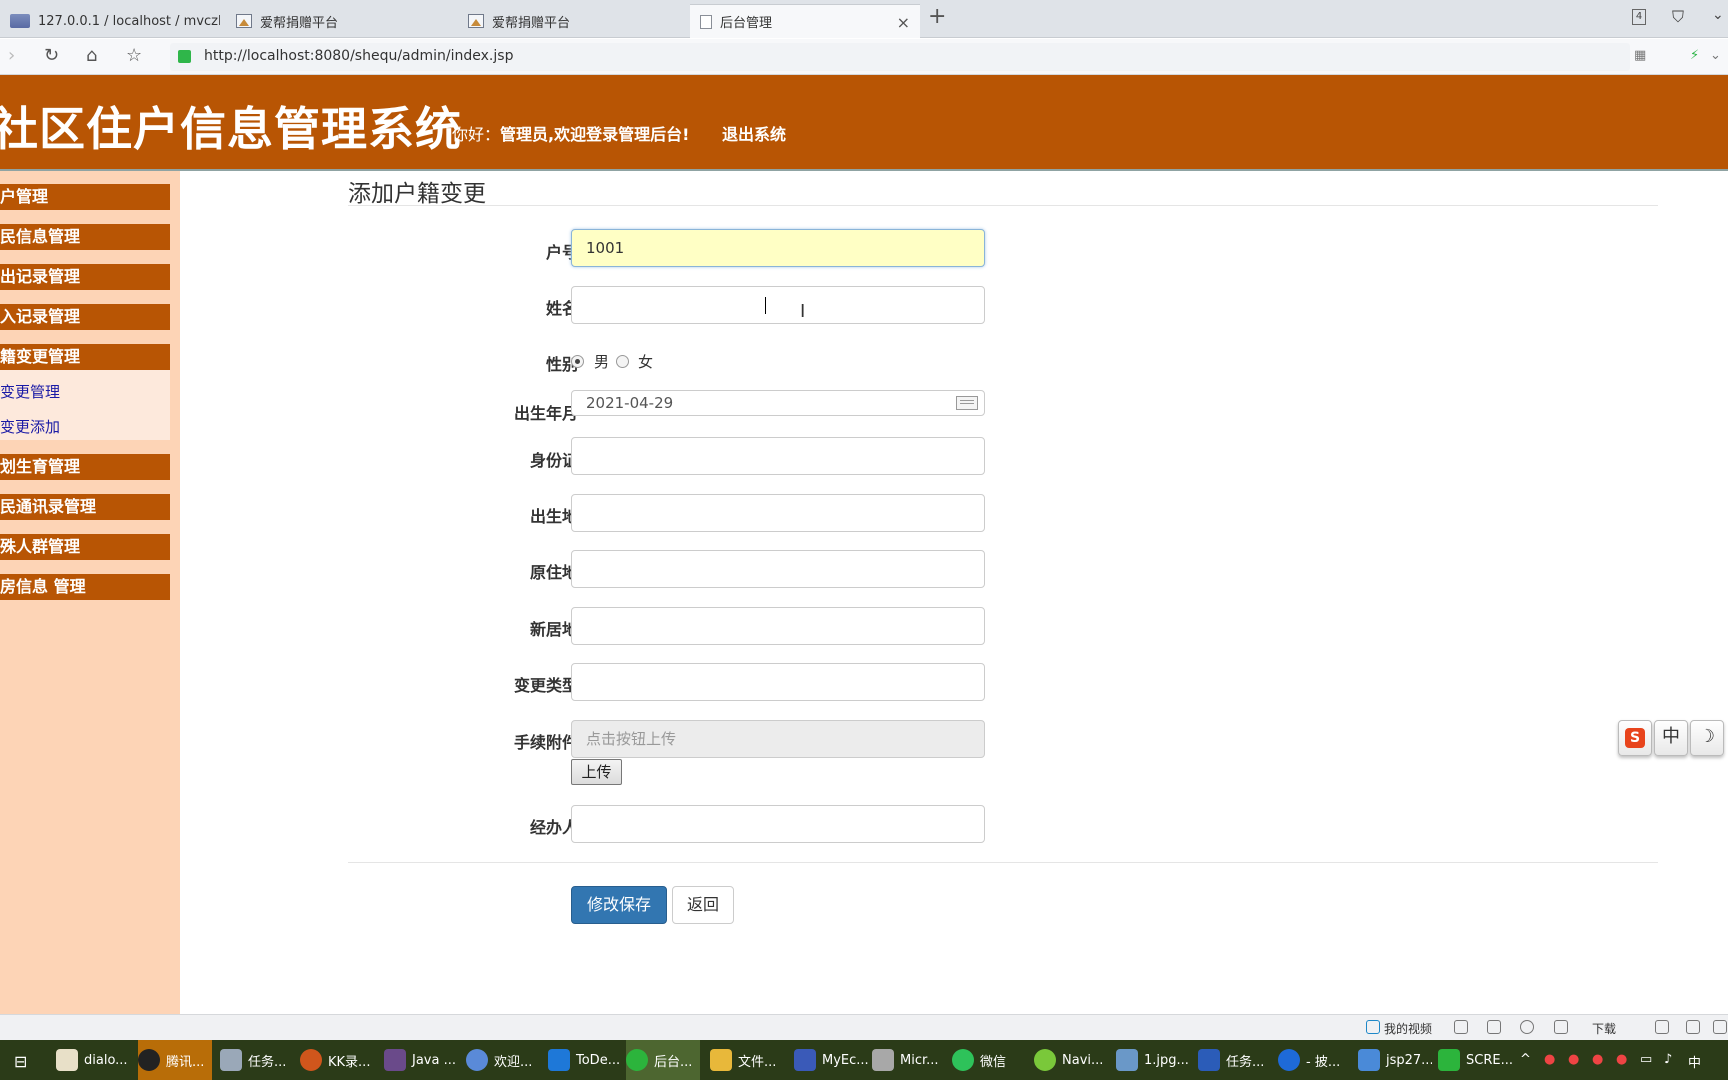 This screenshot has width=1728, height=1080. Describe the element at coordinates (778, 248) in the screenshot. I see `huhao-input: 1001` at that location.